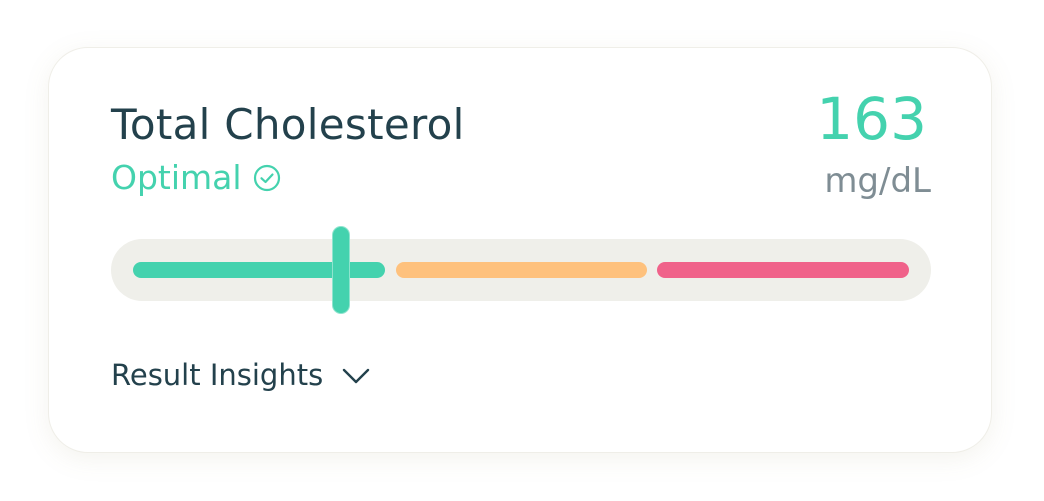  Describe the element at coordinates (340, 270) in the screenshot. I see `result-marker` at that location.